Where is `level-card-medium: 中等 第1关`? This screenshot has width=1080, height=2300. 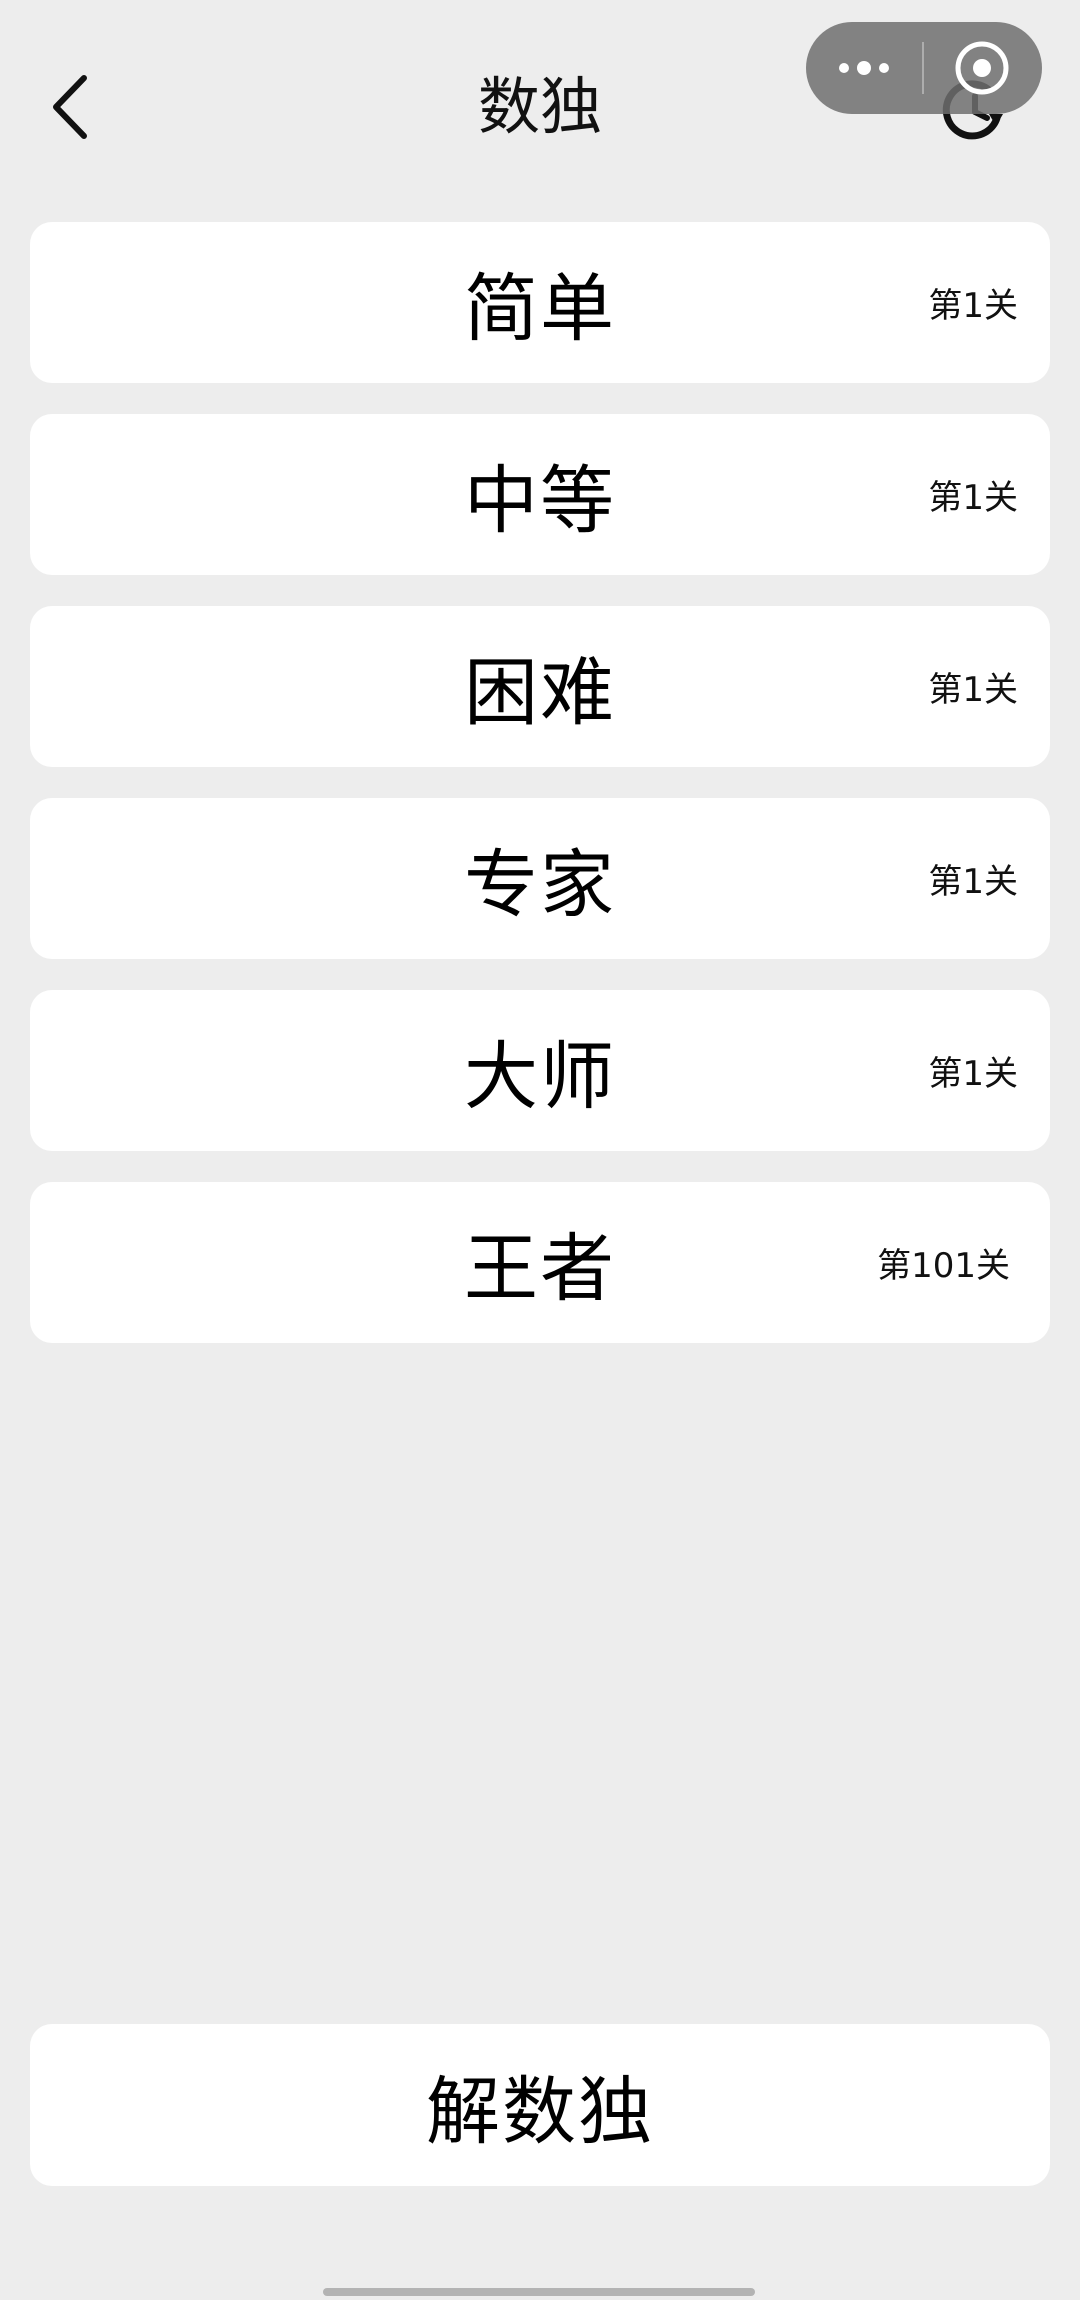
level-card-medium: 中等 第1关 is located at coordinates (540, 494).